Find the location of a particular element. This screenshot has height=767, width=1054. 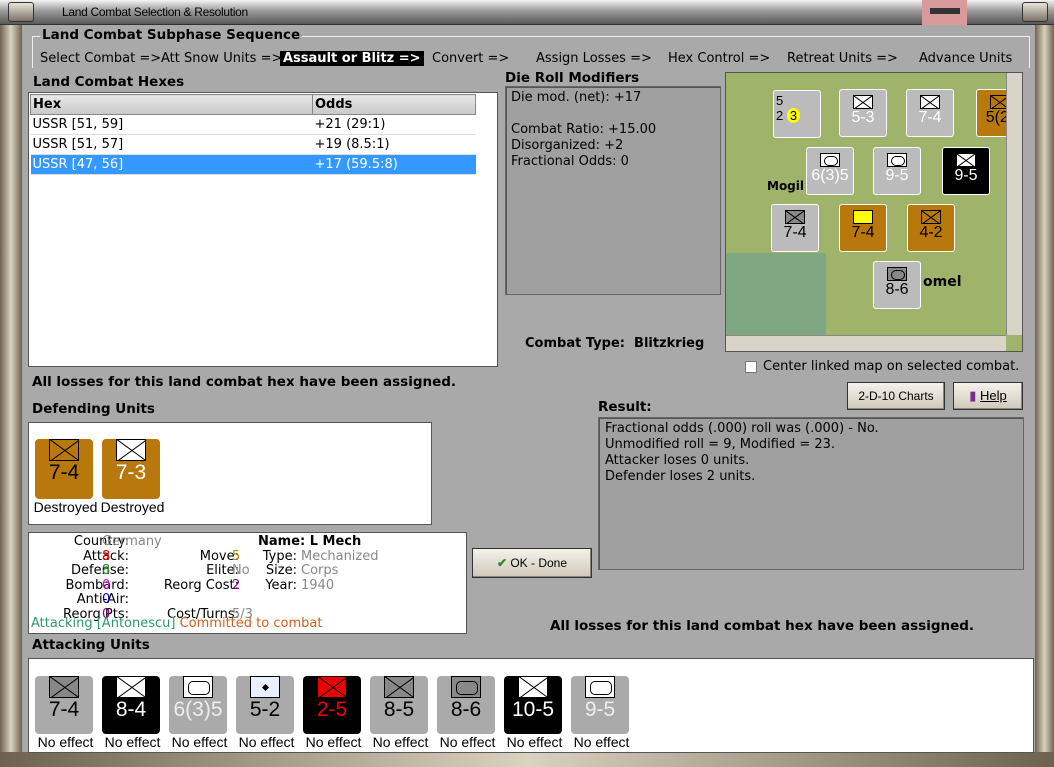

table-row-selected: USSR [47, 56] +17 (59.5:8) is located at coordinates (253, 164).